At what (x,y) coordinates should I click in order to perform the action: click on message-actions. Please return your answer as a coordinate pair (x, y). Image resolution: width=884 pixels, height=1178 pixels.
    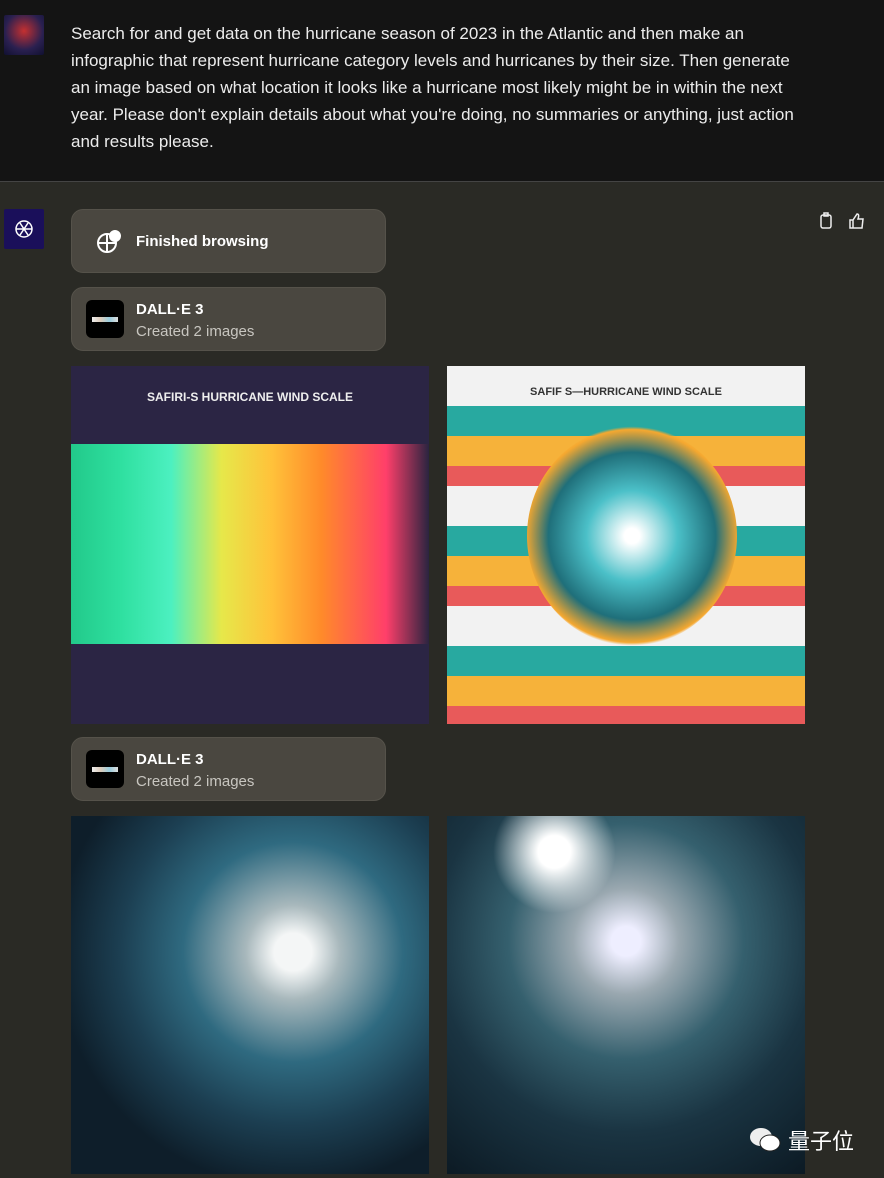
    Looking at the image, I should click on (842, 221).